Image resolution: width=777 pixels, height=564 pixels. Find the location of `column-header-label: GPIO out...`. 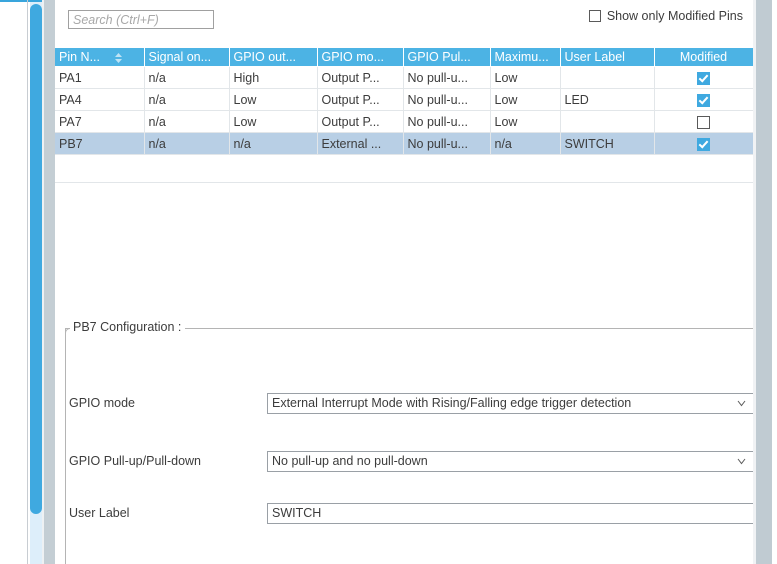

column-header-label: GPIO out... is located at coordinates (265, 57).